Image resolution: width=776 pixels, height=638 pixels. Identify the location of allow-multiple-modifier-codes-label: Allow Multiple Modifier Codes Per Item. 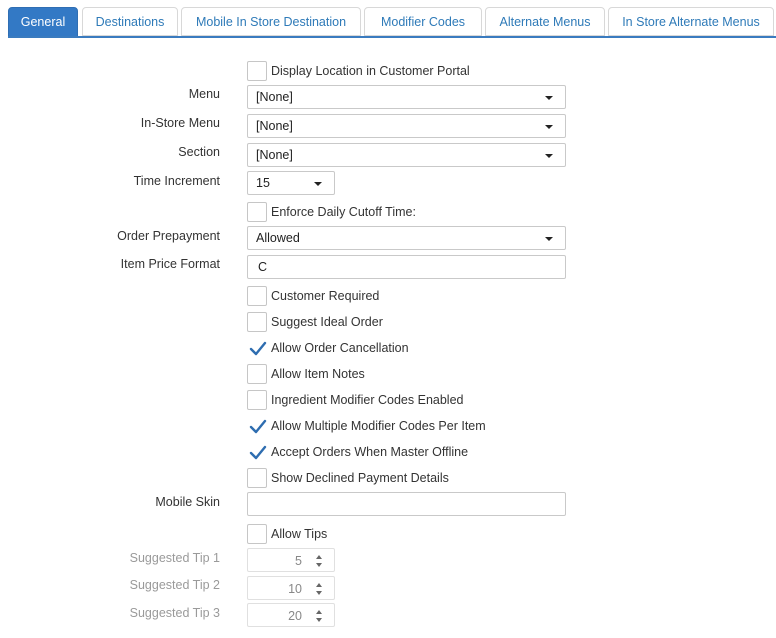
(378, 426).